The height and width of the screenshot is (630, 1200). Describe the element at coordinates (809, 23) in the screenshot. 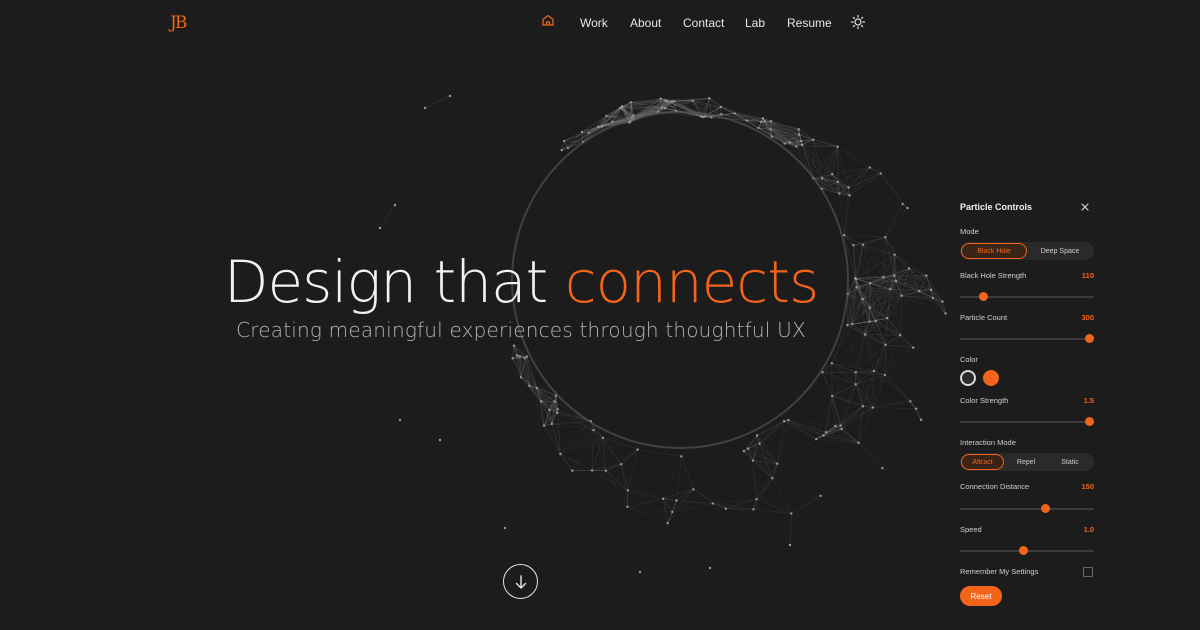

I see `nav-resume: Resume` at that location.